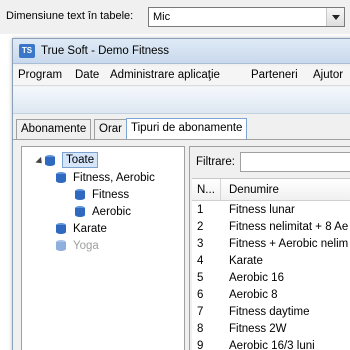 The width and height of the screenshot is (350, 350). Describe the element at coordinates (200, 244) in the screenshot. I see `row-number: 3` at that location.